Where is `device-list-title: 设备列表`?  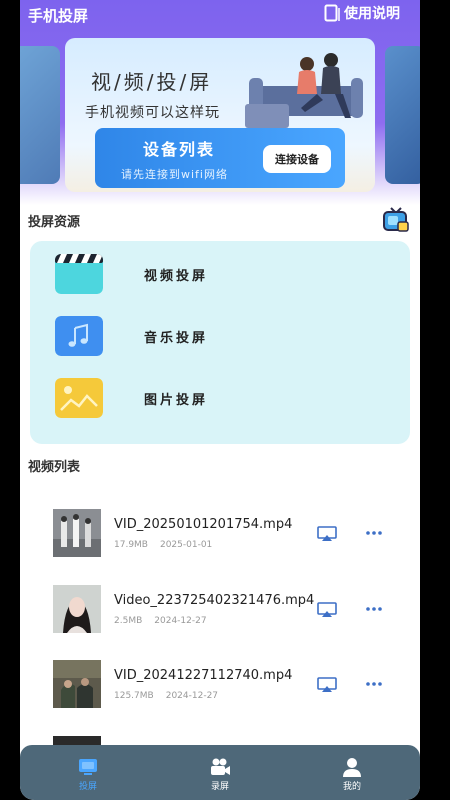
device-list-title: 设备列表 is located at coordinates (179, 149).